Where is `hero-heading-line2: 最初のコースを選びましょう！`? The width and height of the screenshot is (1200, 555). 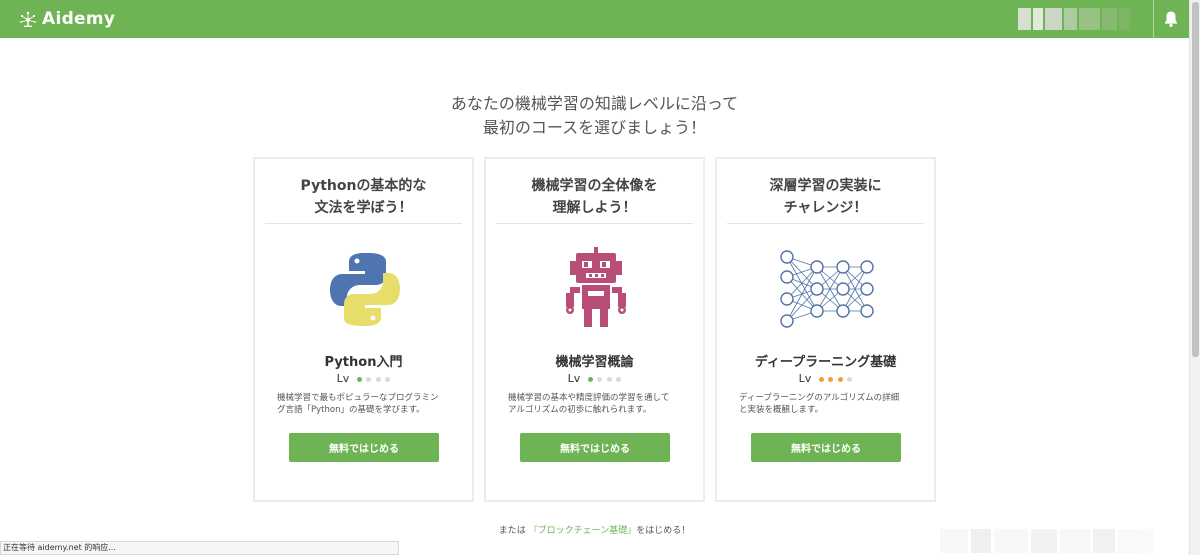 hero-heading-line2: 最初のコースを選びましょう！ is located at coordinates (594, 127).